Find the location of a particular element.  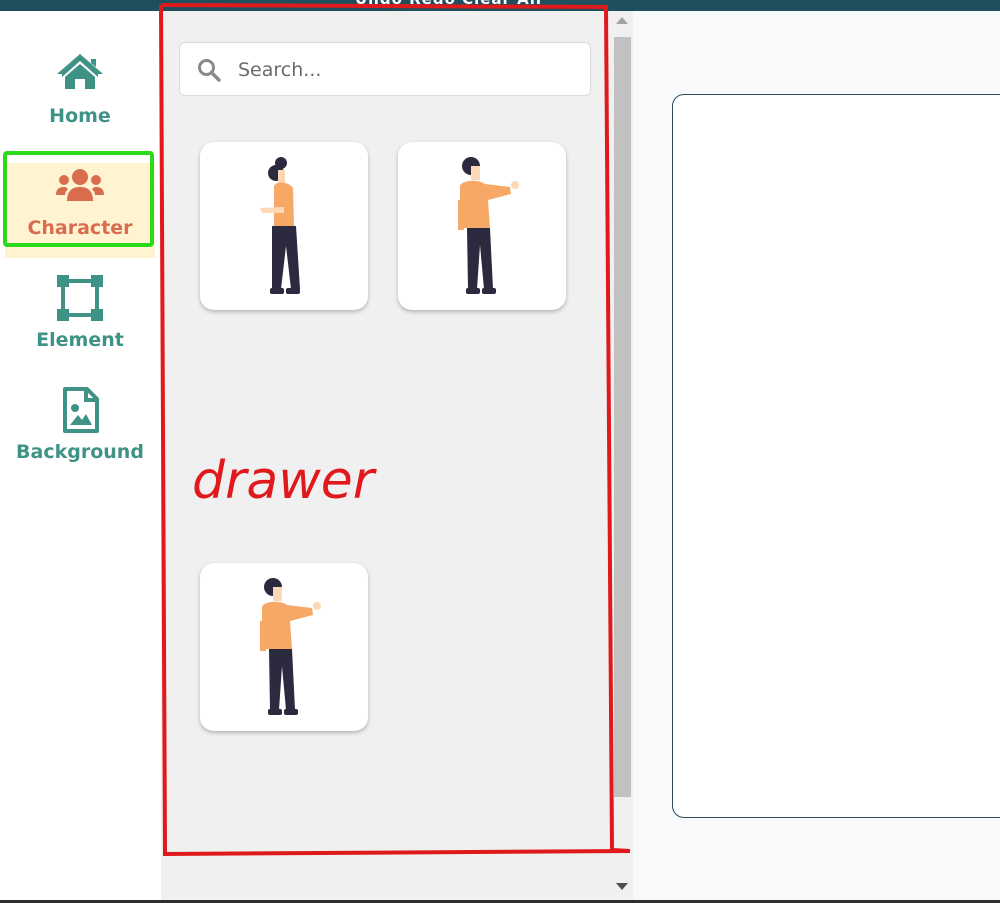

character-woman-icon is located at coordinates (280, 225).